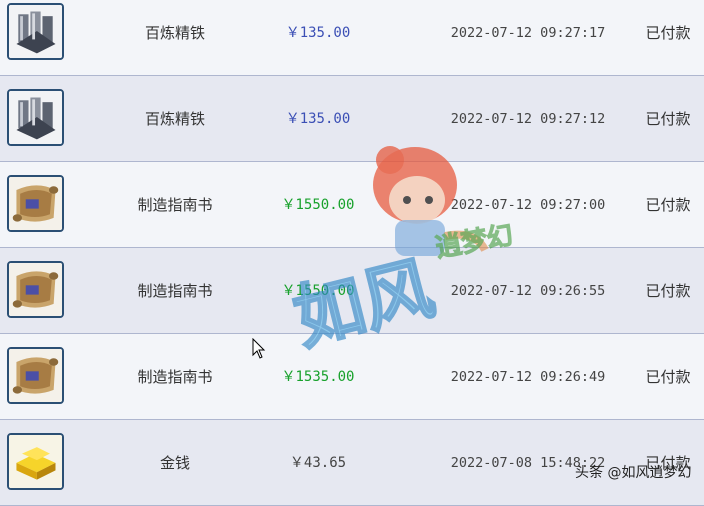 Image resolution: width=704 pixels, height=506 pixels. Describe the element at coordinates (633, 473) in the screenshot. I see `footer-watermark: 头条 @如风逍梦幻` at that location.